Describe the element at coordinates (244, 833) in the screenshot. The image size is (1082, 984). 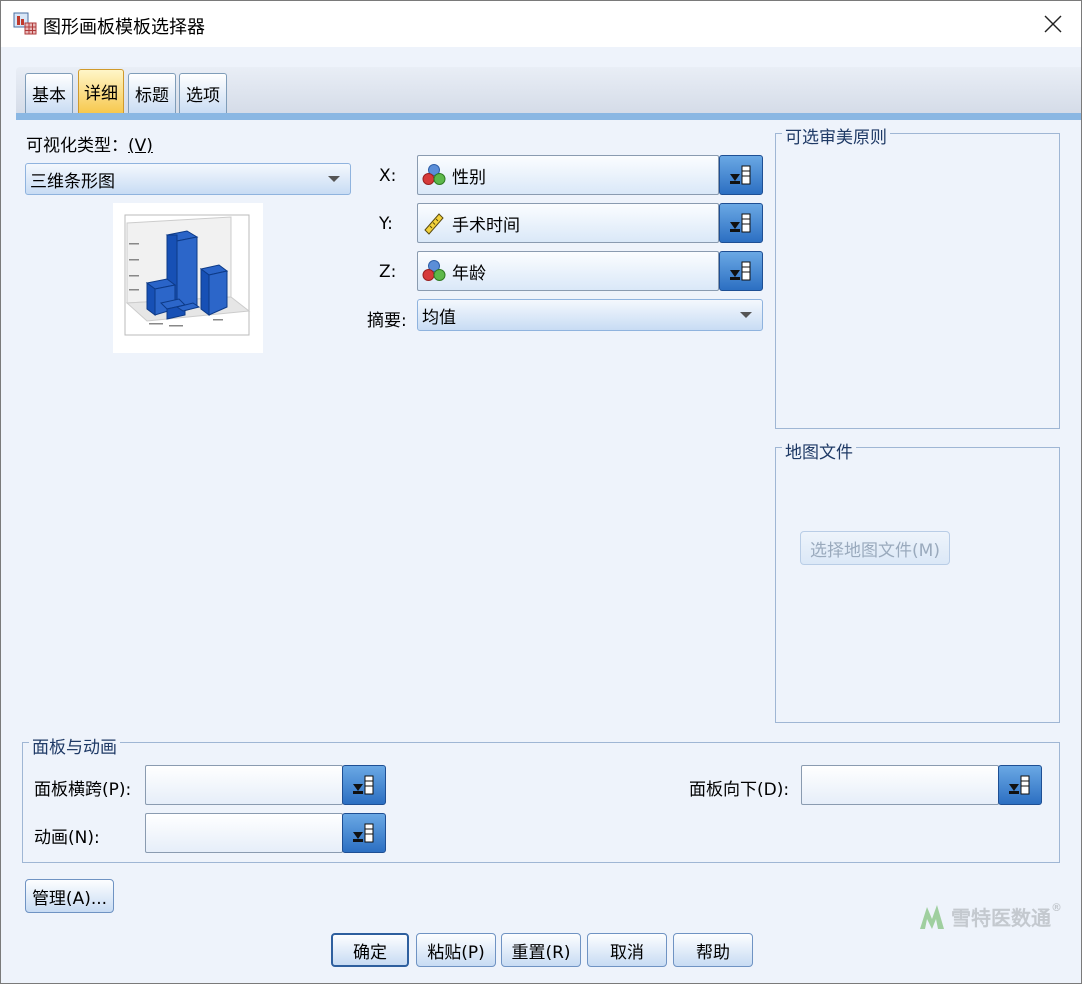
I see `animation-field` at that location.